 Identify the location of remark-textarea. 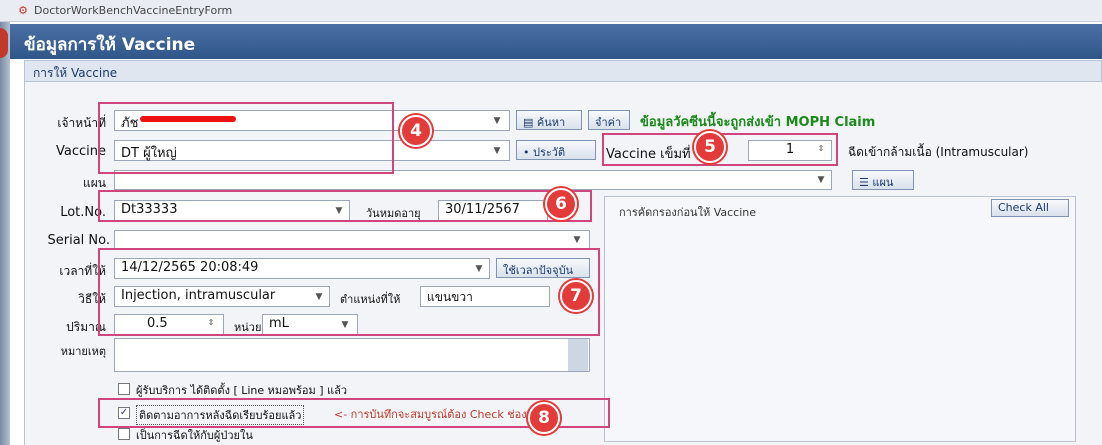
(352, 355).